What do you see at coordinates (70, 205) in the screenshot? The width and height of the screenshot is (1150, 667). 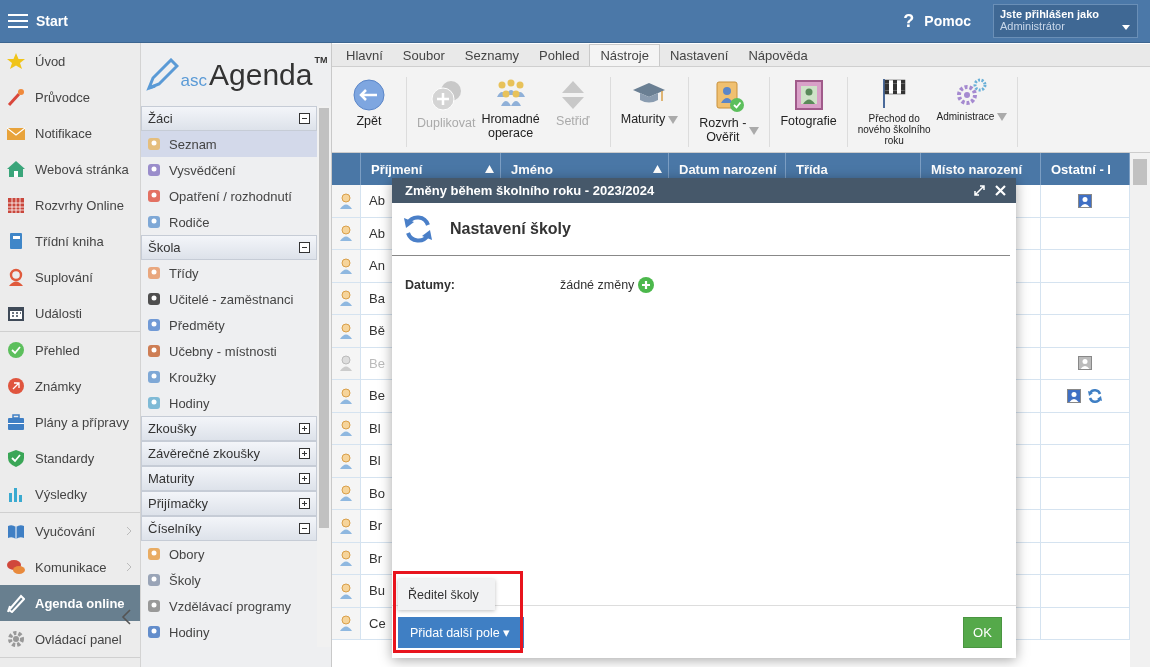 I see `nav-item: Rozvrhy Online` at bounding box center [70, 205].